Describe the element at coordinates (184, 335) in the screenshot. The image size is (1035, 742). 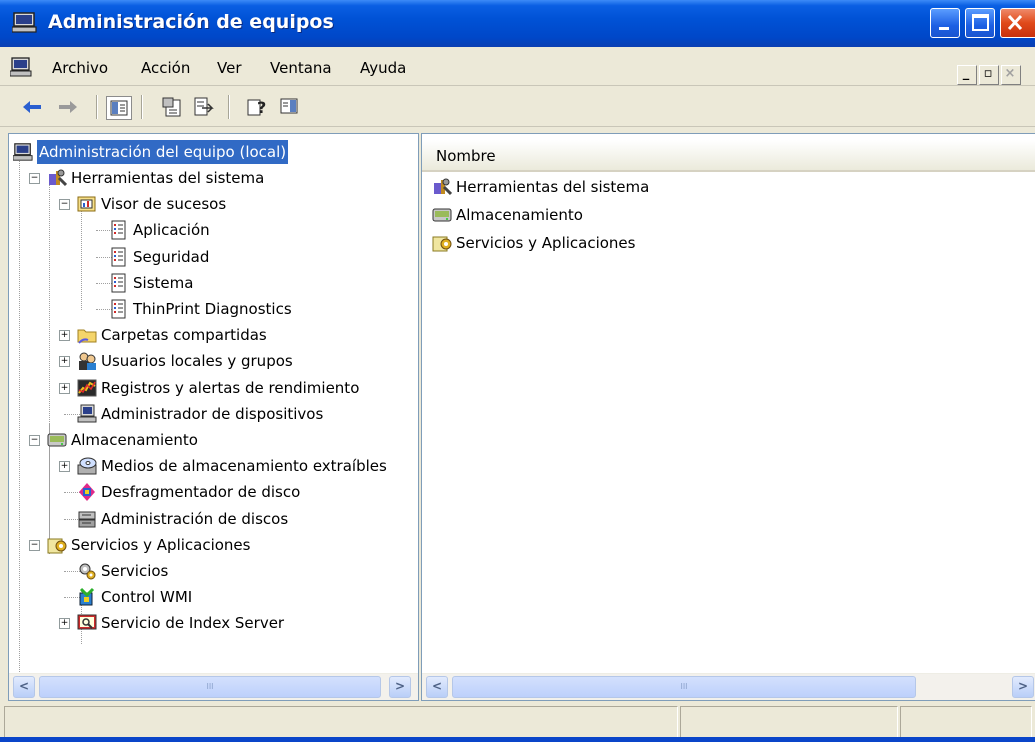
I see `tree-item-label: Carpetas compartidas` at that location.